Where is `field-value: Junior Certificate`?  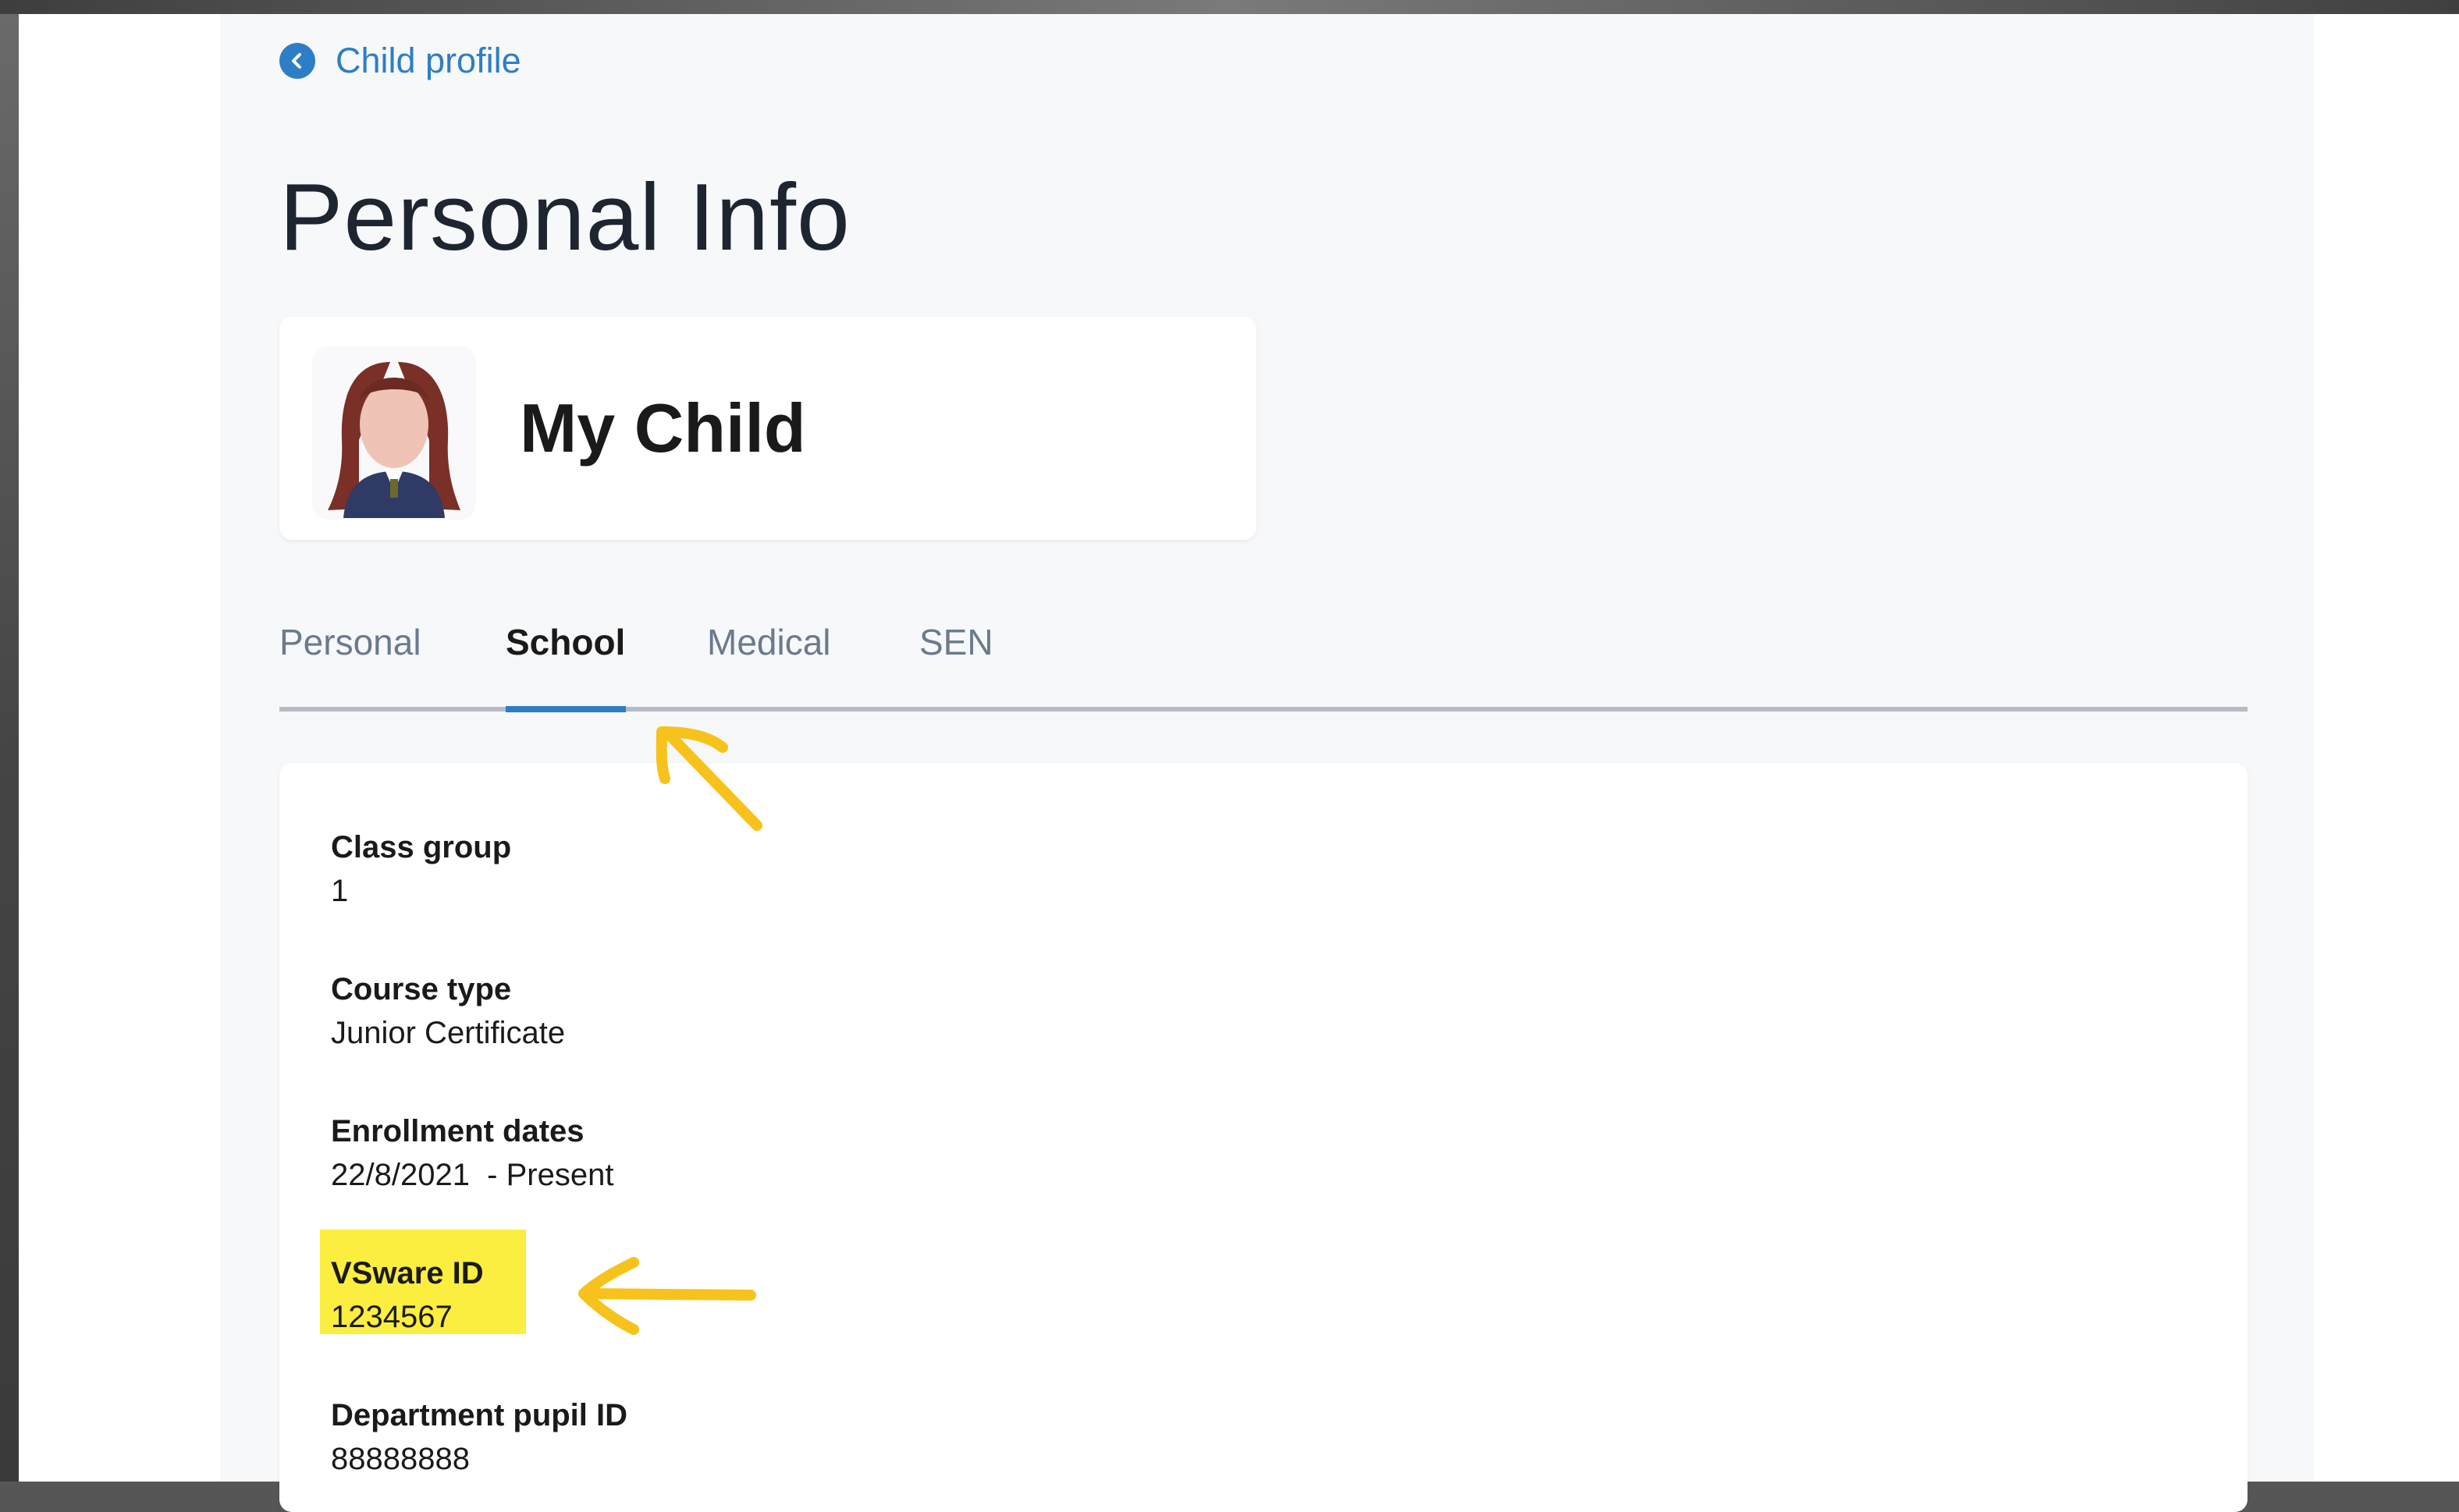 field-value: Junior Certificate is located at coordinates (448, 1033).